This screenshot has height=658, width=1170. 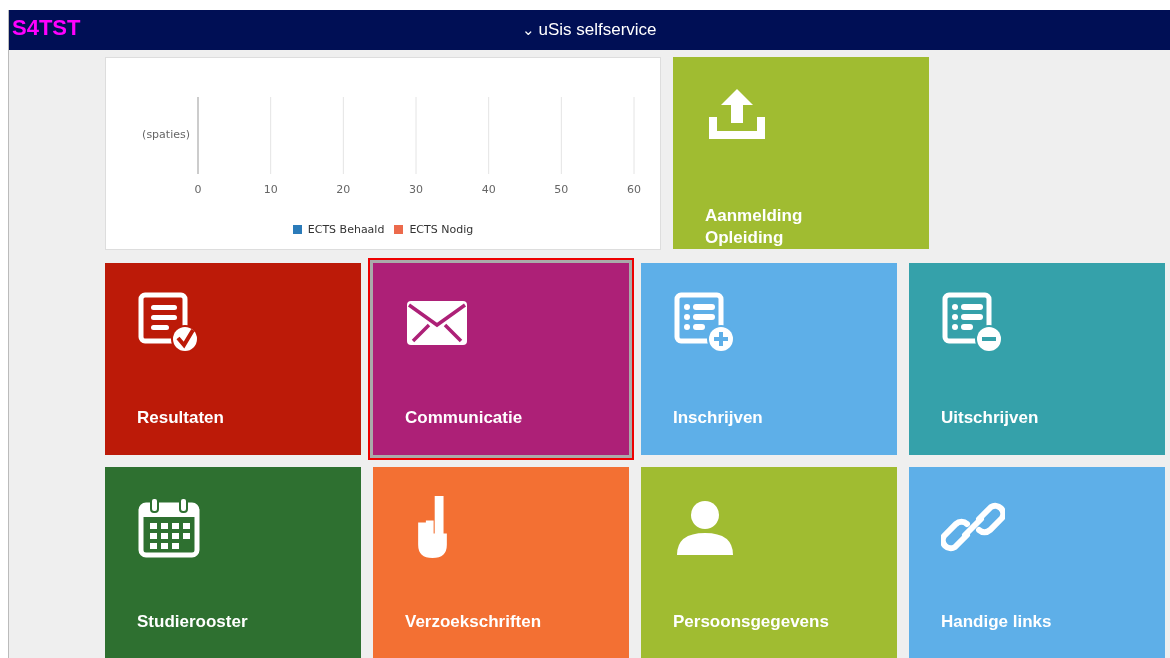 What do you see at coordinates (1037, 359) in the screenshot?
I see `menu-tile: Uitschrijven` at bounding box center [1037, 359].